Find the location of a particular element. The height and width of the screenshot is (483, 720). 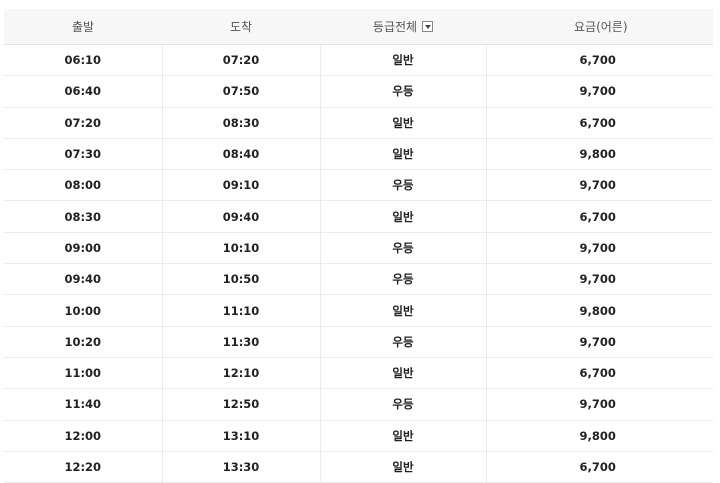

departure-time: 11:00 is located at coordinates (83, 373).